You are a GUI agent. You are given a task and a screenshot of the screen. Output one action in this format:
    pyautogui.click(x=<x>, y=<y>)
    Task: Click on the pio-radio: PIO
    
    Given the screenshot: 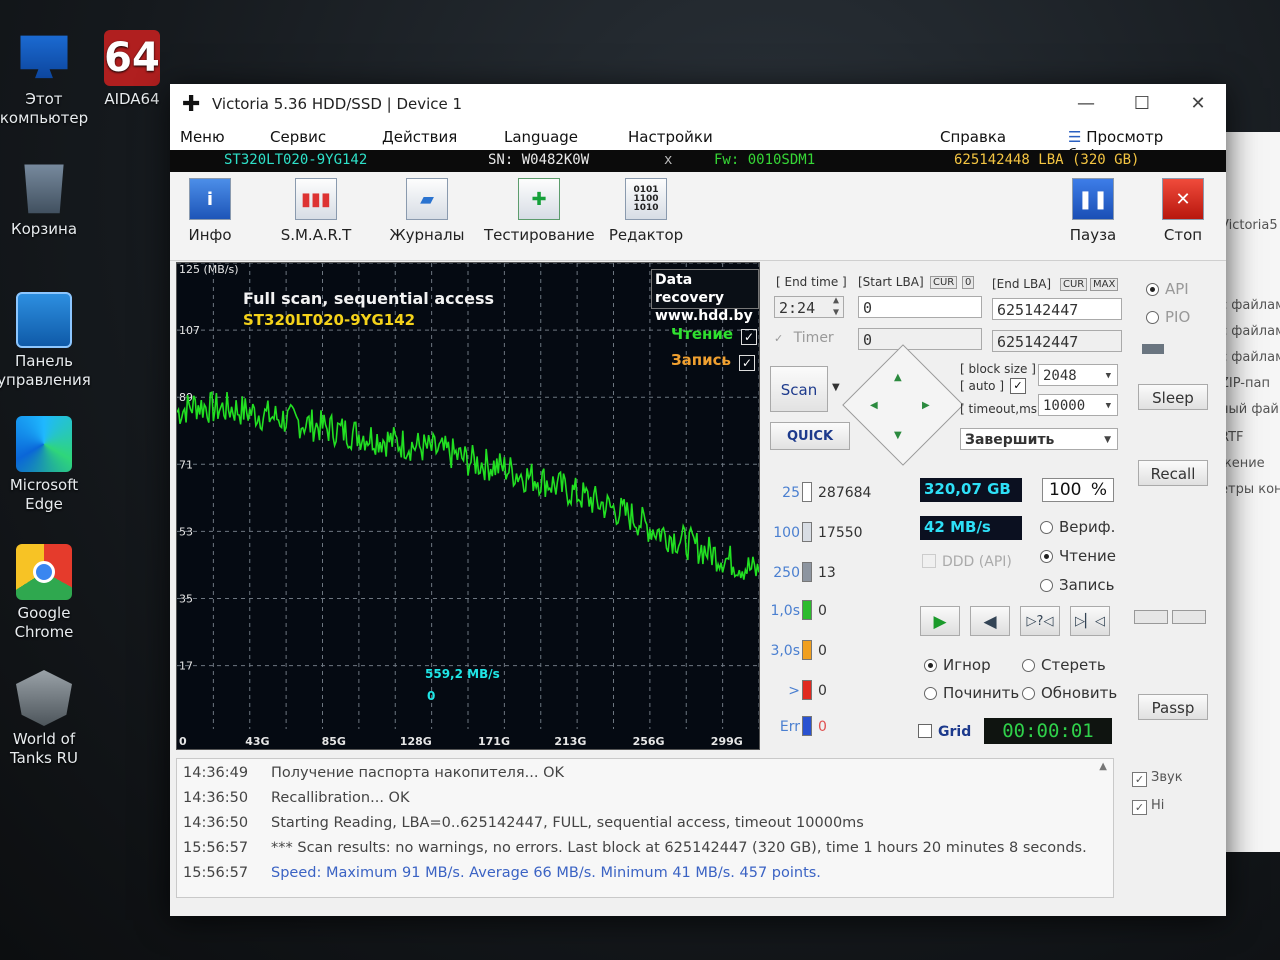 What is the action you would take?
    pyautogui.click(x=1168, y=317)
    